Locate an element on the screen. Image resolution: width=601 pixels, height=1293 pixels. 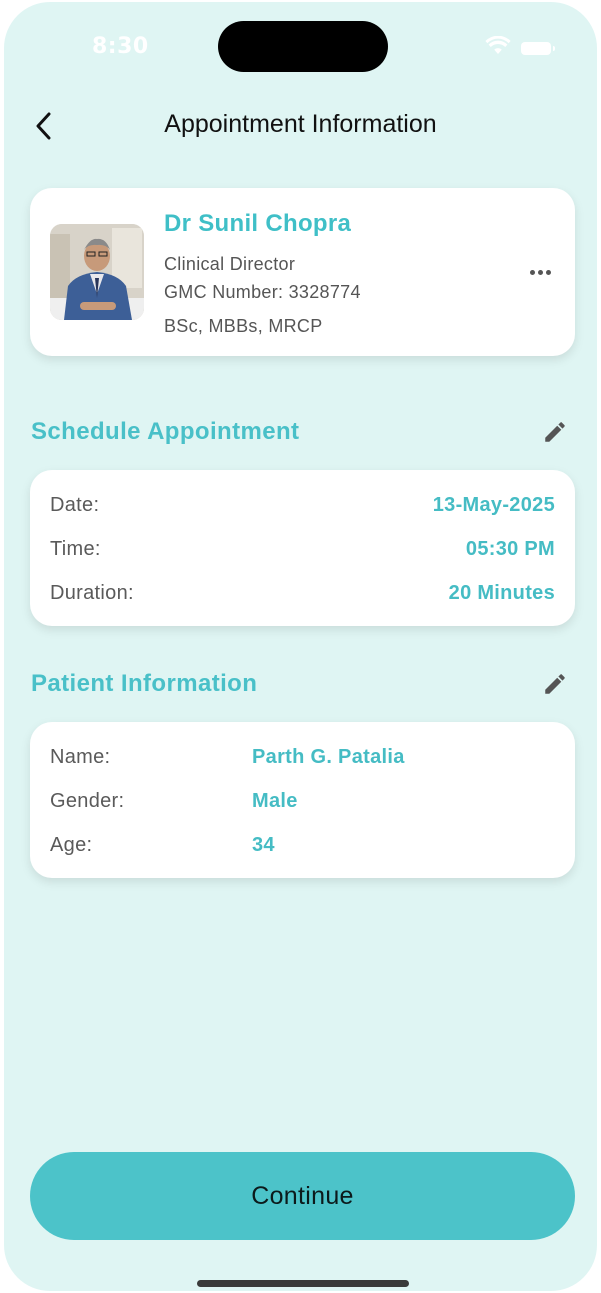
more-options-button is located at coordinates (540, 272).